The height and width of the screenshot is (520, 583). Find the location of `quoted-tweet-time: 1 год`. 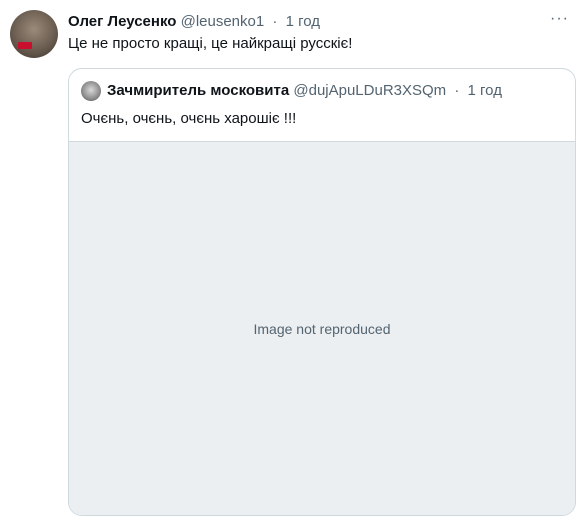

quoted-tweet-time: 1 год is located at coordinates (485, 90).